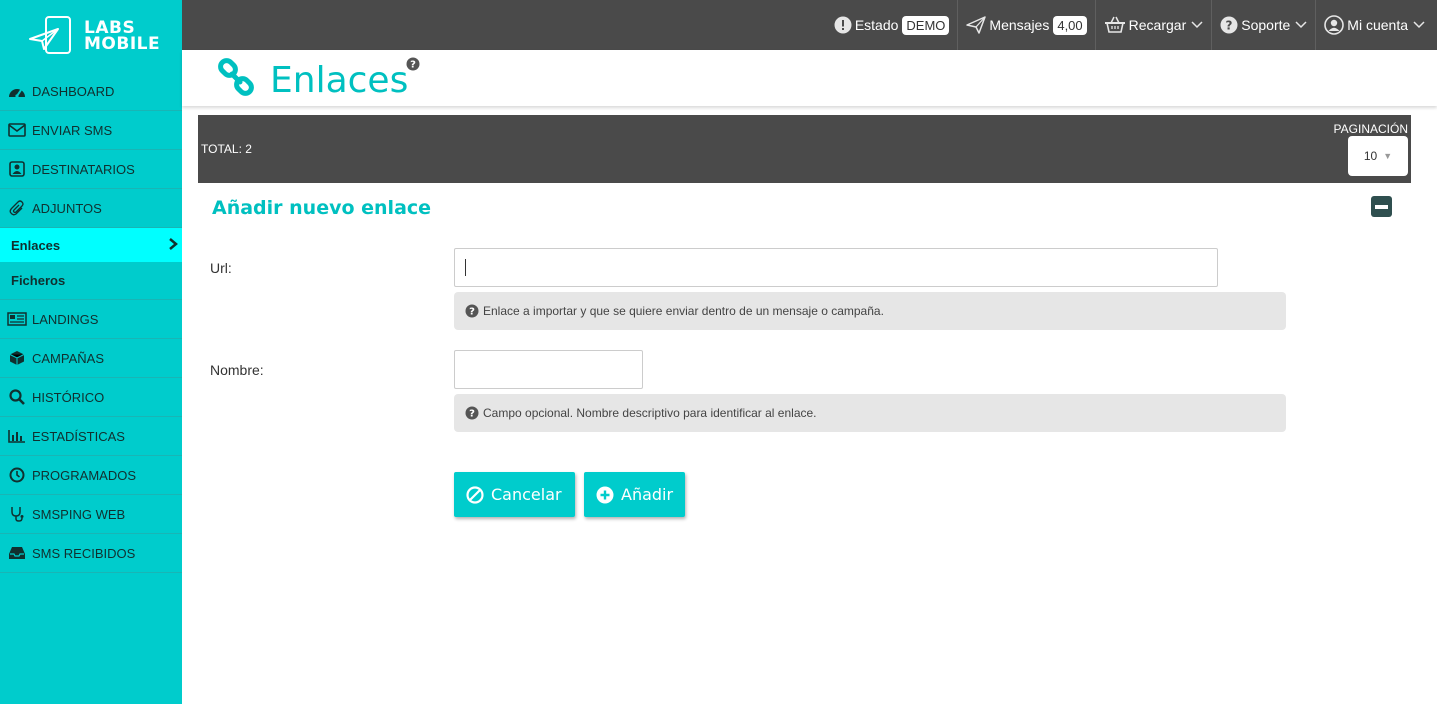 The width and height of the screenshot is (1437, 704). I want to click on sidebar-item-landings: LANDINGS, so click(91, 319).